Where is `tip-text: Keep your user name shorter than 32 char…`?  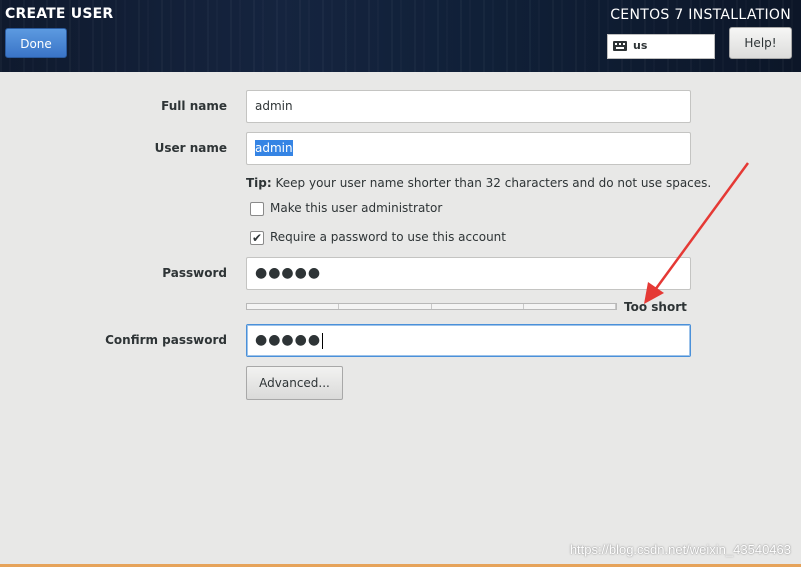
tip-text: Keep your user name shorter than 32 char… is located at coordinates (491, 183).